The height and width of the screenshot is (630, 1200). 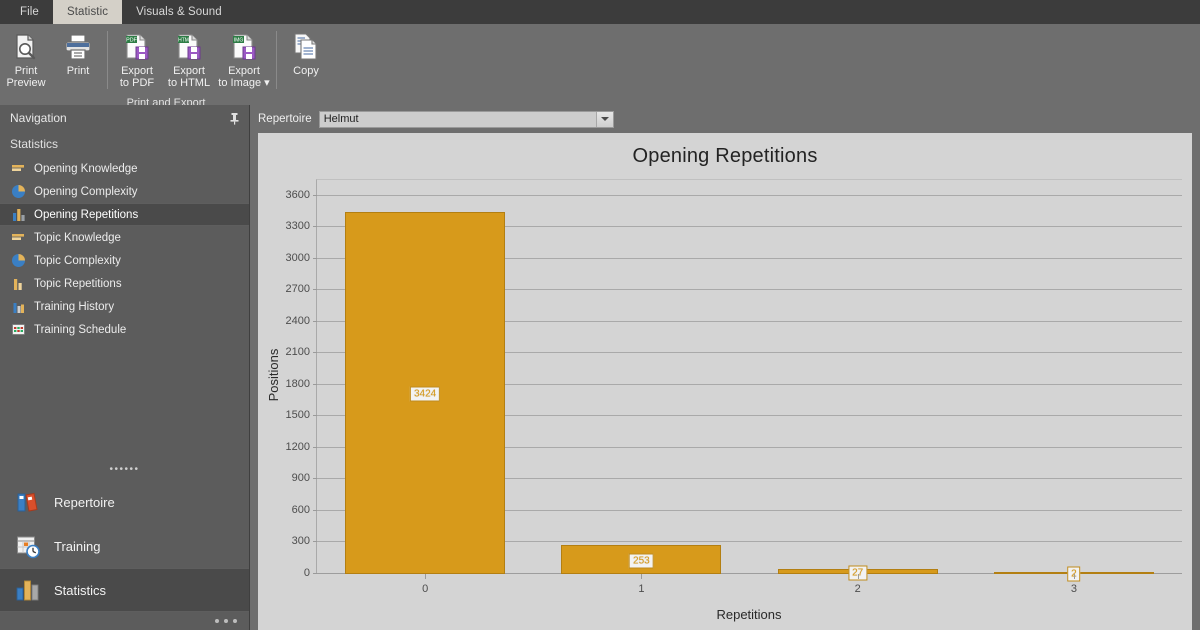 What do you see at coordinates (18, 330) in the screenshot?
I see `calendar-icon` at bounding box center [18, 330].